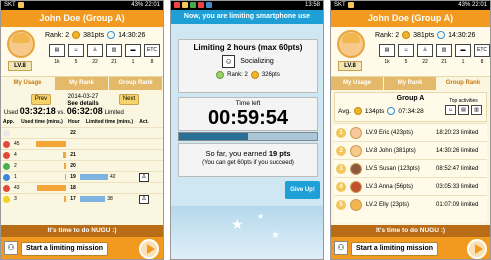 This screenshot has height=260, width=491. Describe the element at coordinates (132, 35) in the screenshot. I see `total-time-label: 14:30:26` at that location.